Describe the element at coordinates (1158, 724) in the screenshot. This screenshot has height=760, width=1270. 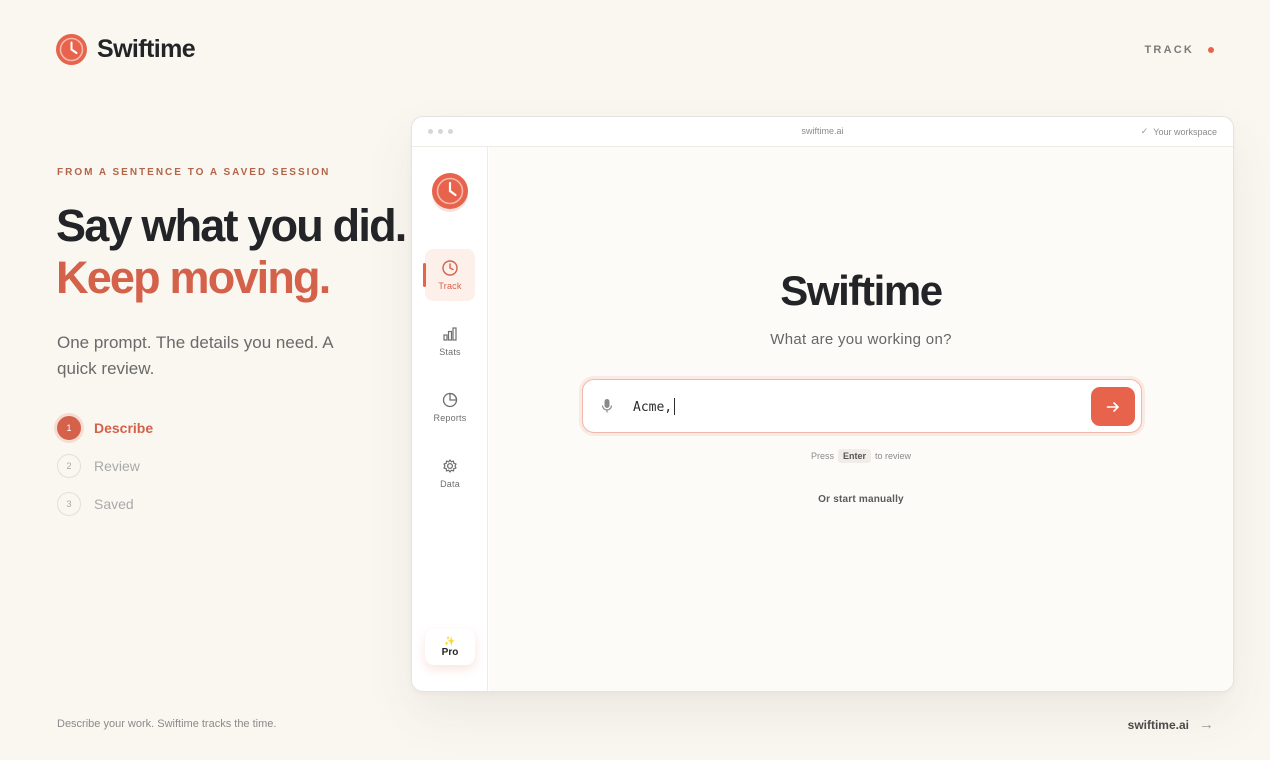
I see `footer-link-label: swiftime.ai` at that location.